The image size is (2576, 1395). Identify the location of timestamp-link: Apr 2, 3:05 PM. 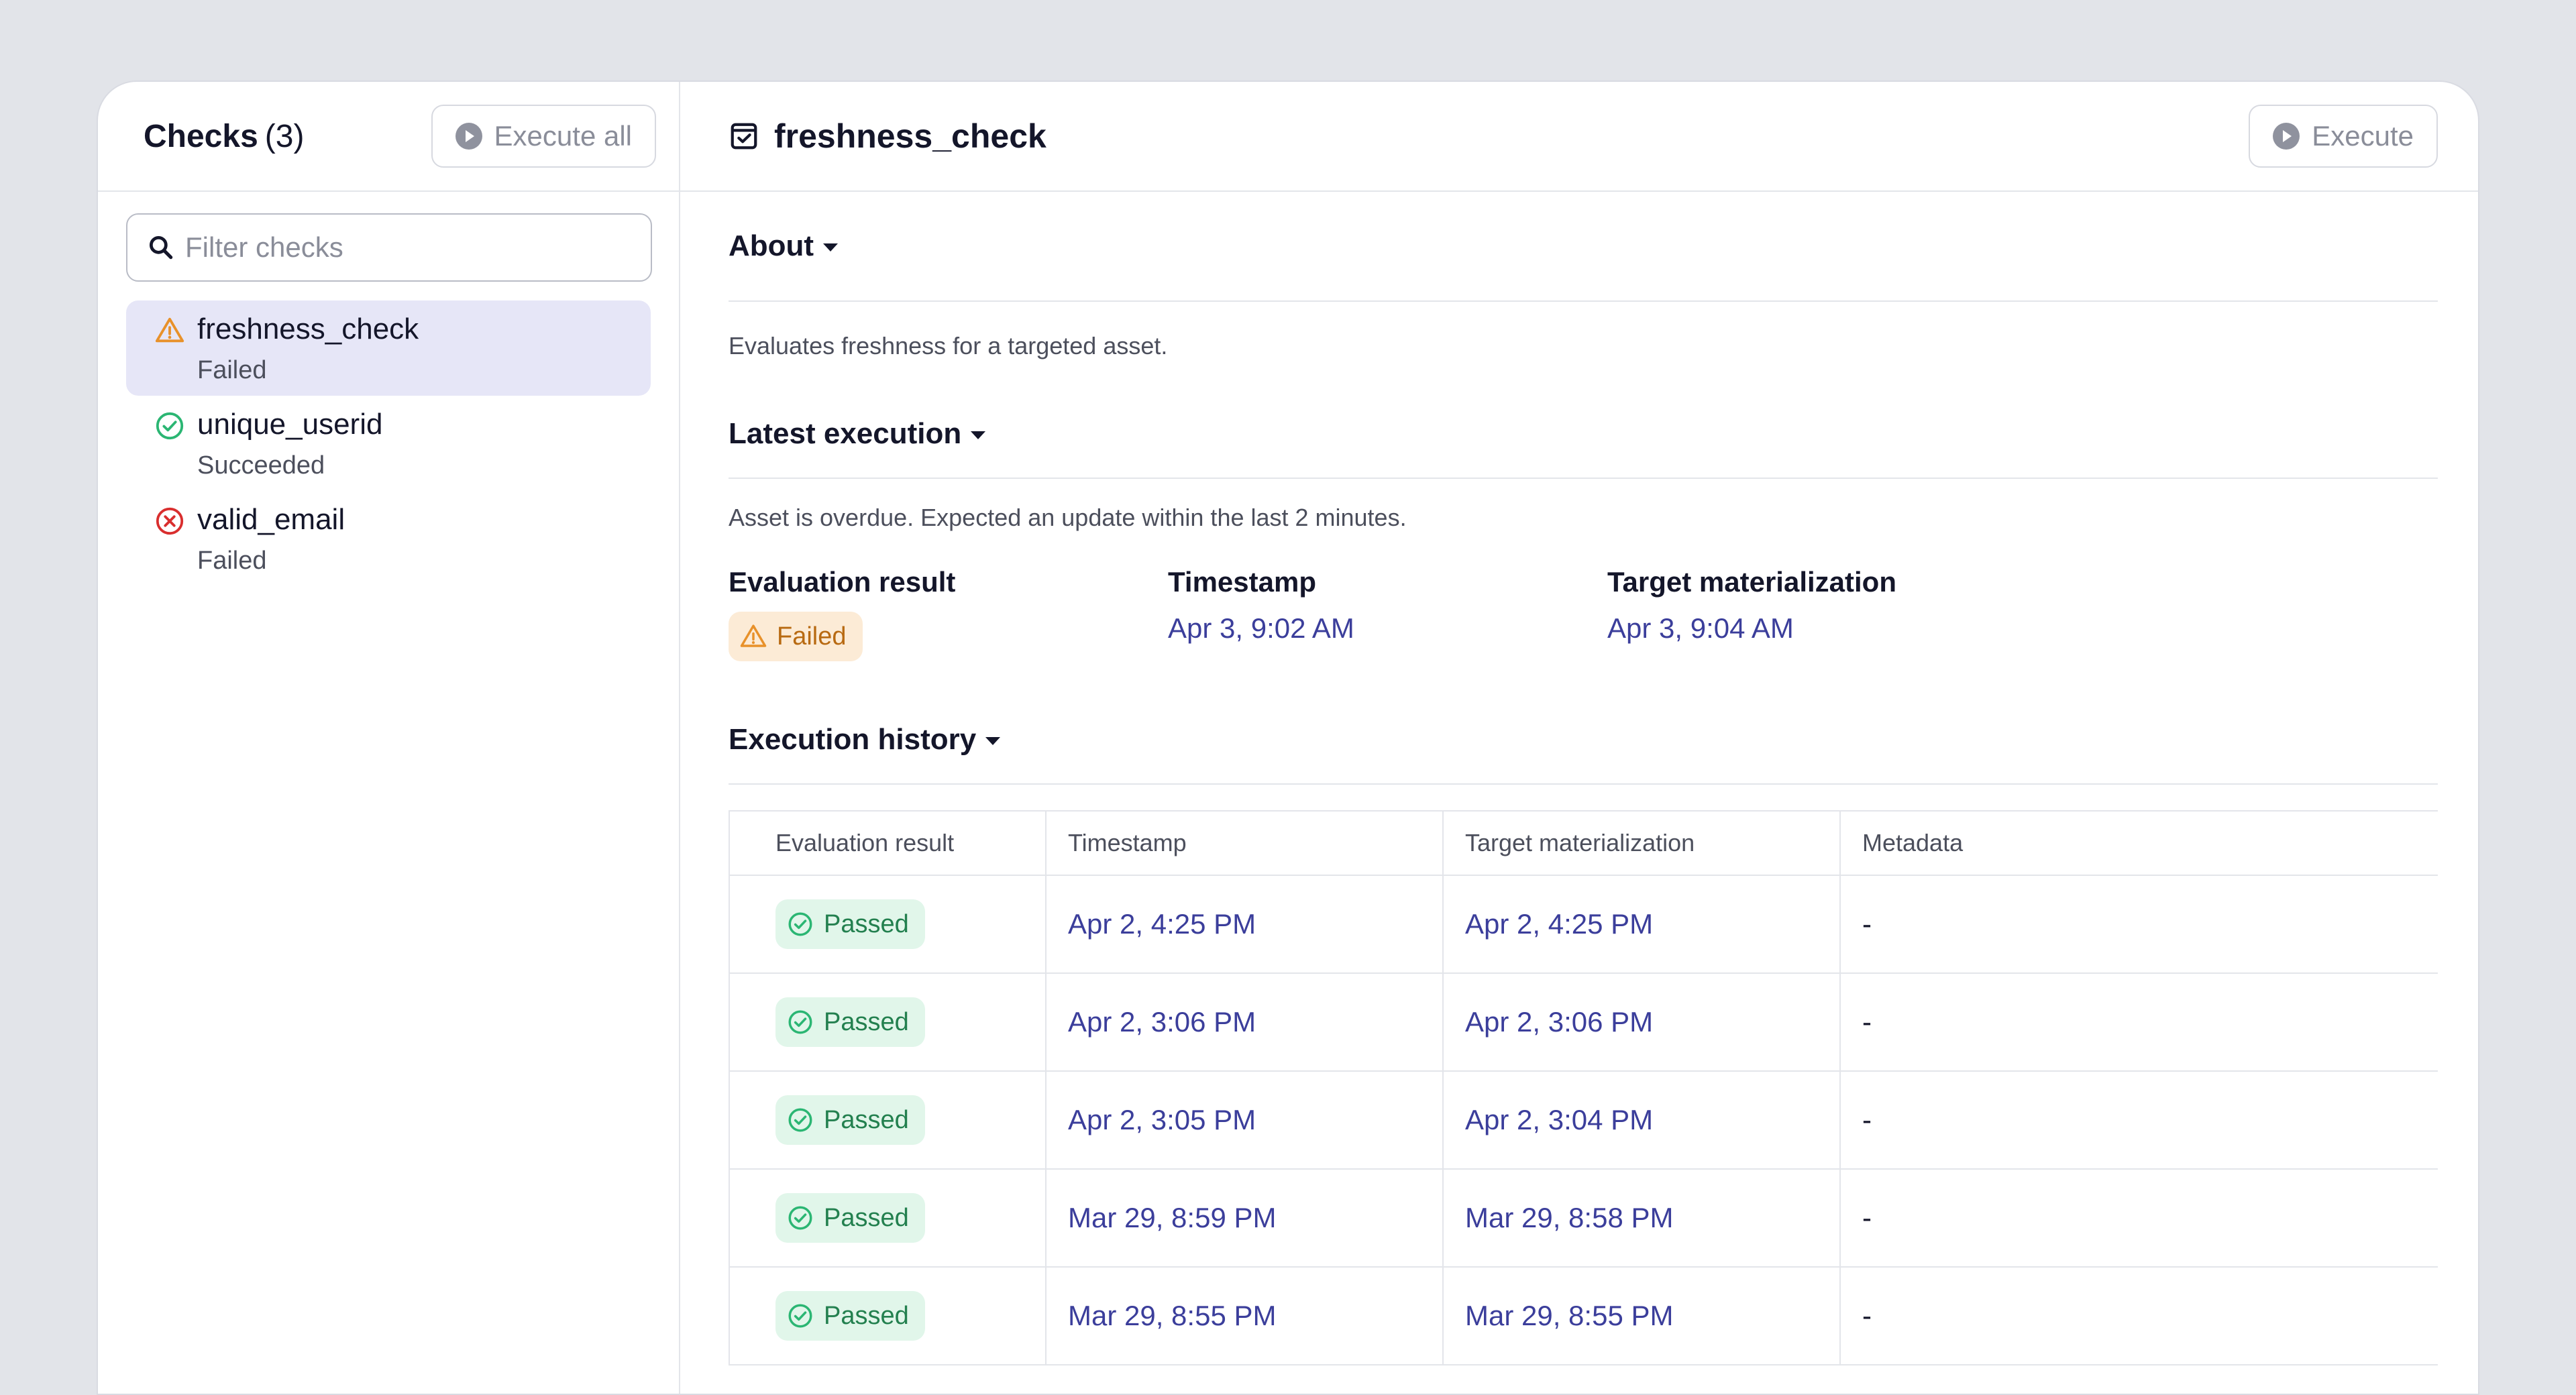
(1244, 1120).